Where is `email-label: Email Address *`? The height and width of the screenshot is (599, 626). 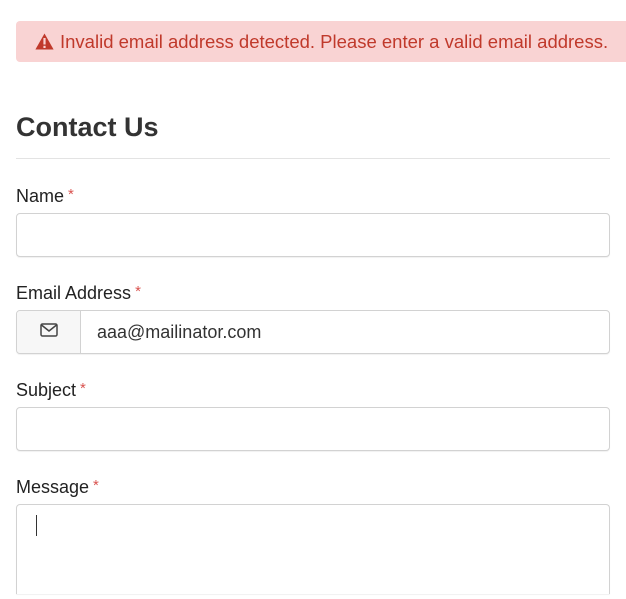
email-label: Email Address * is located at coordinates (78, 293).